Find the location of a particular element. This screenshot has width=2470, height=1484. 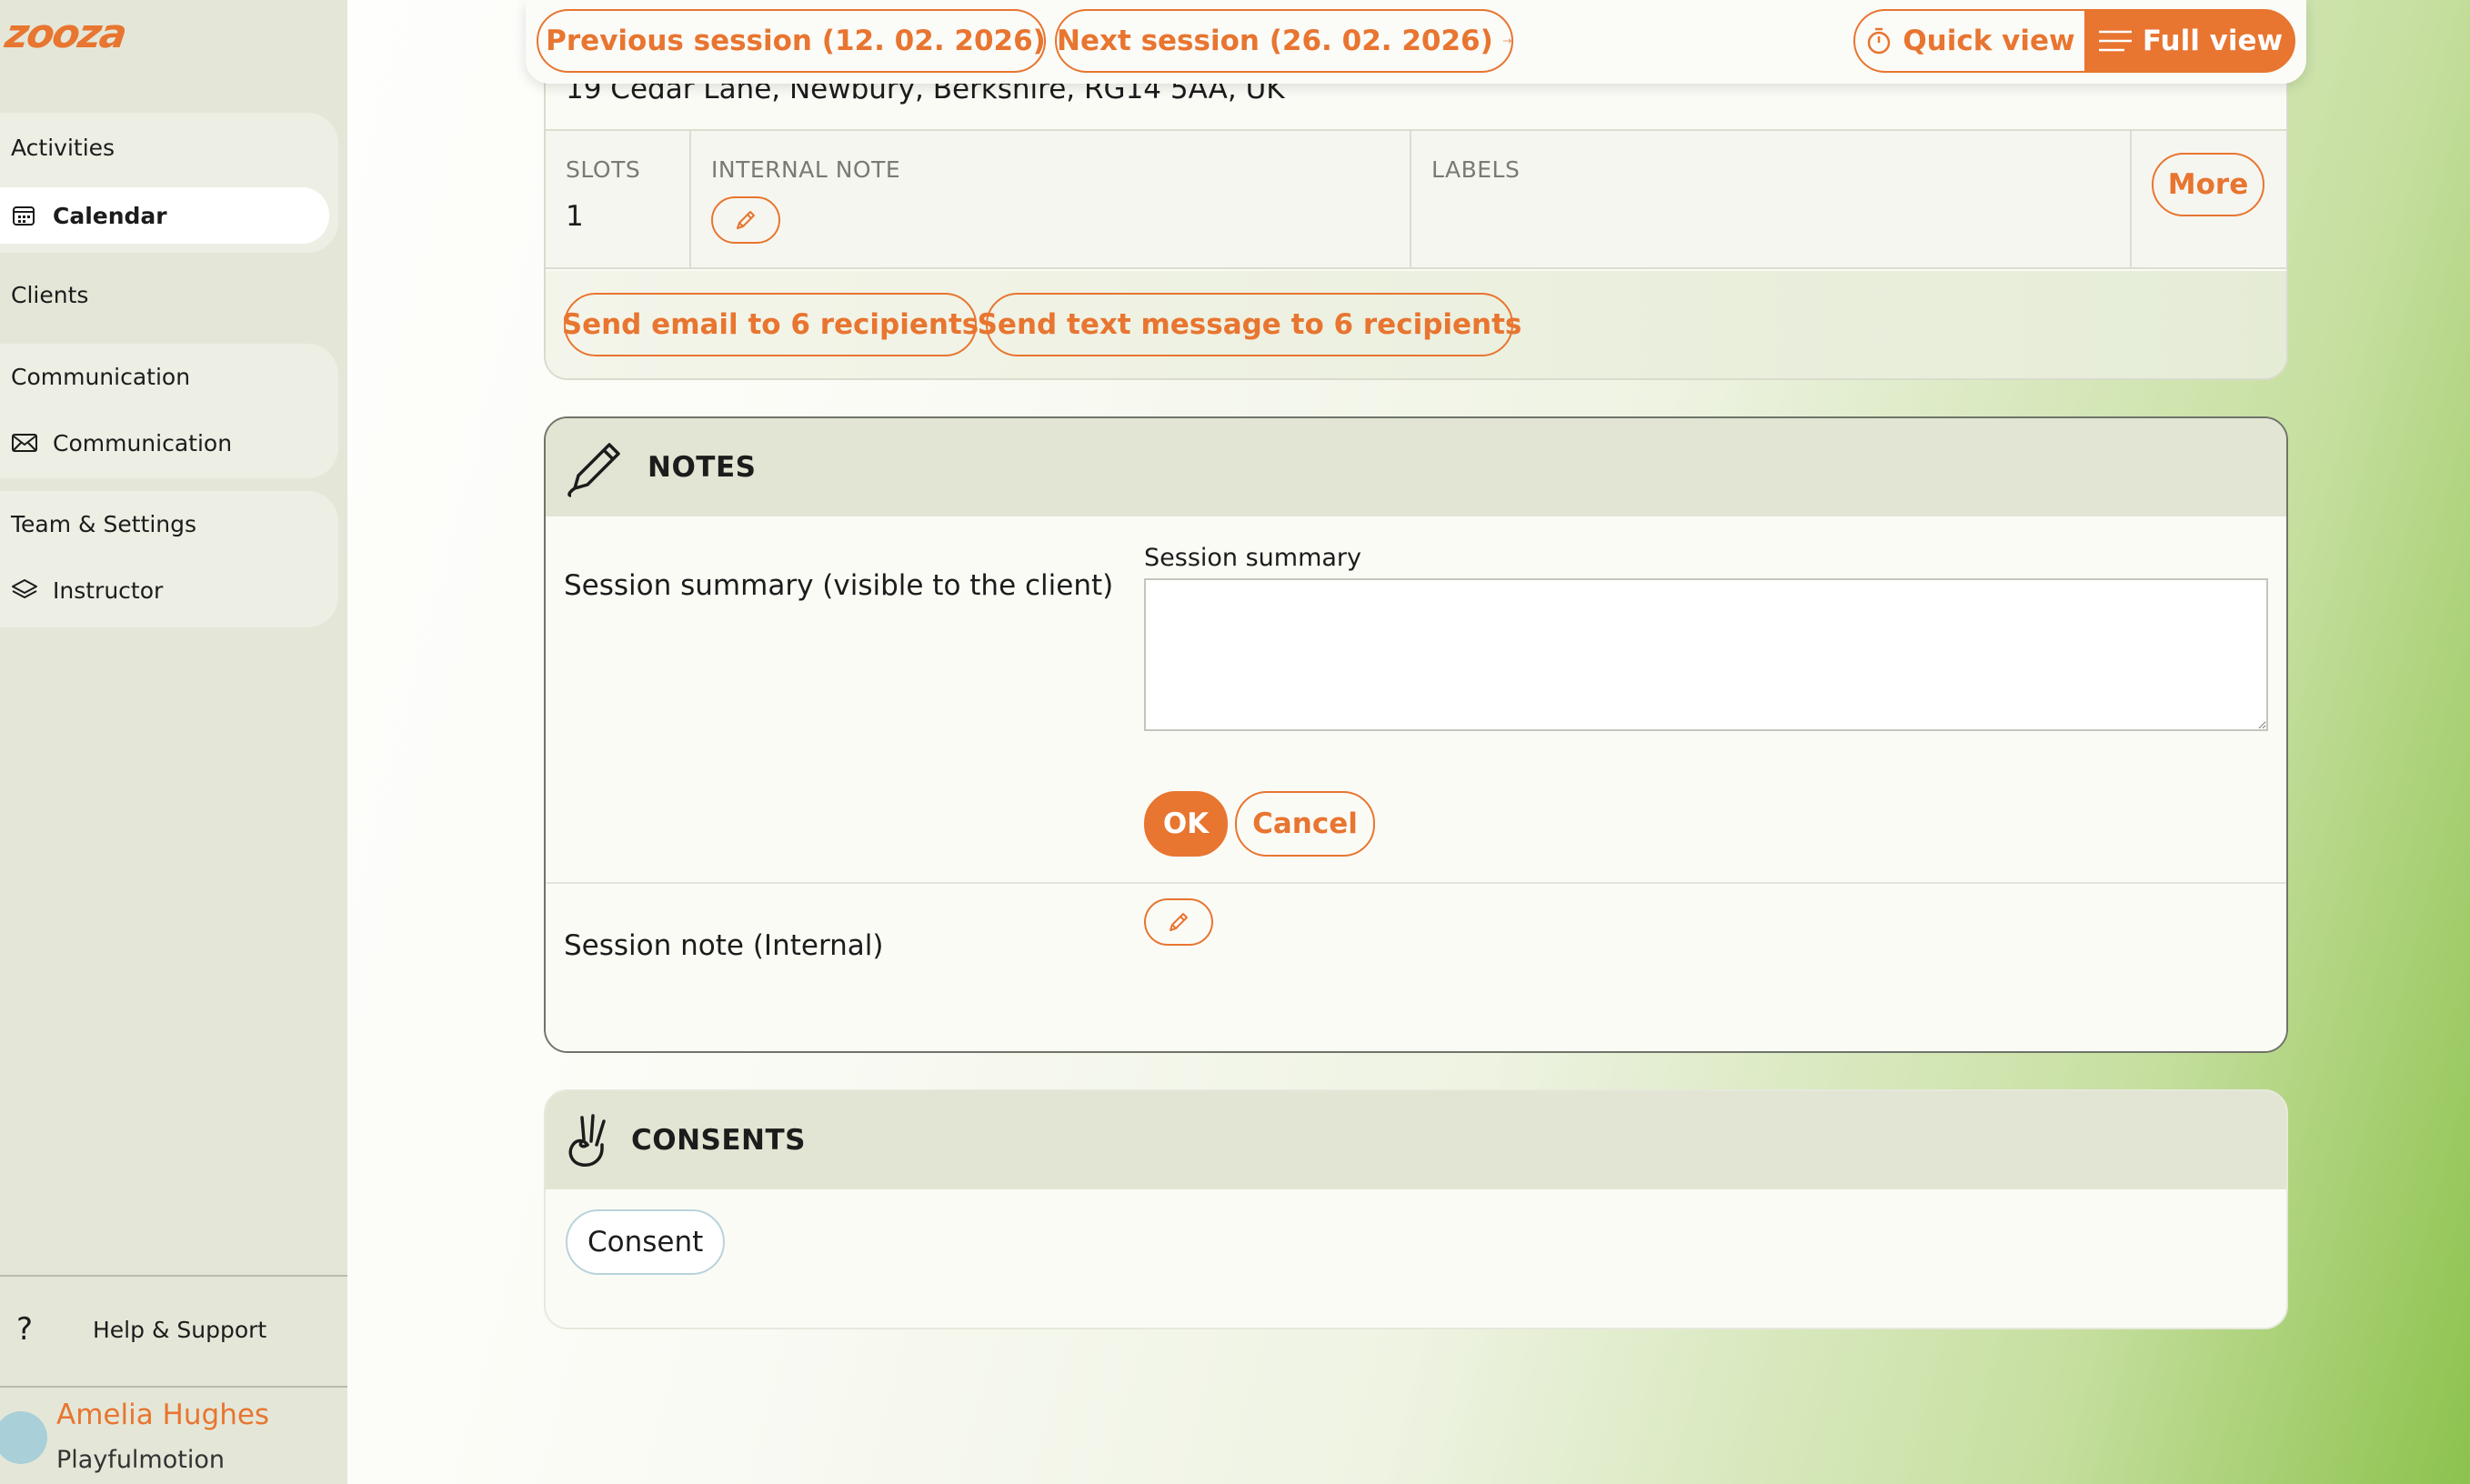

sidebar-item-calendar: Calendar is located at coordinates (164, 216).